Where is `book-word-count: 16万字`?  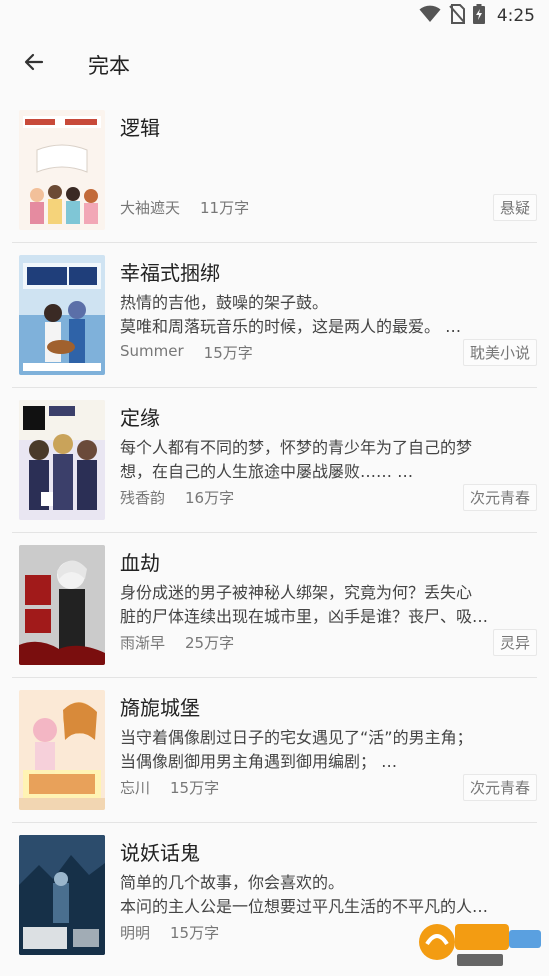
book-word-count: 16万字 is located at coordinates (210, 498).